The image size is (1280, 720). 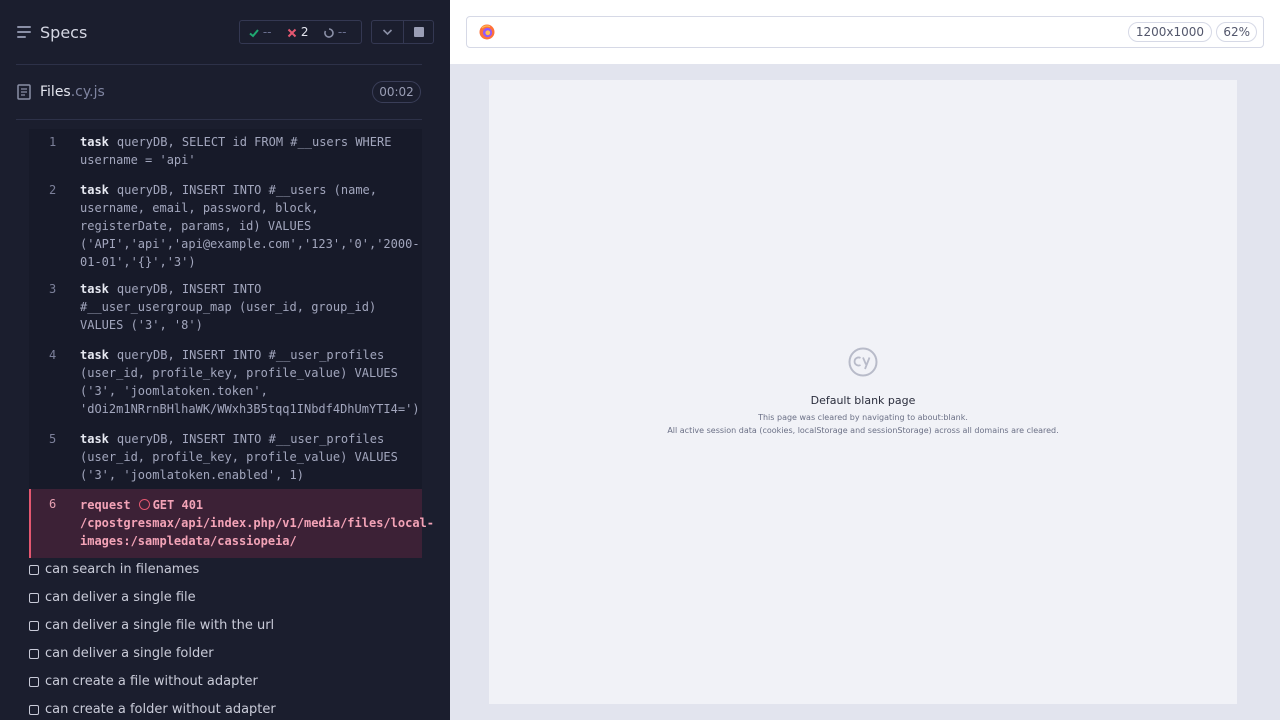 I want to click on spinner-icon, so click(x=329, y=32).